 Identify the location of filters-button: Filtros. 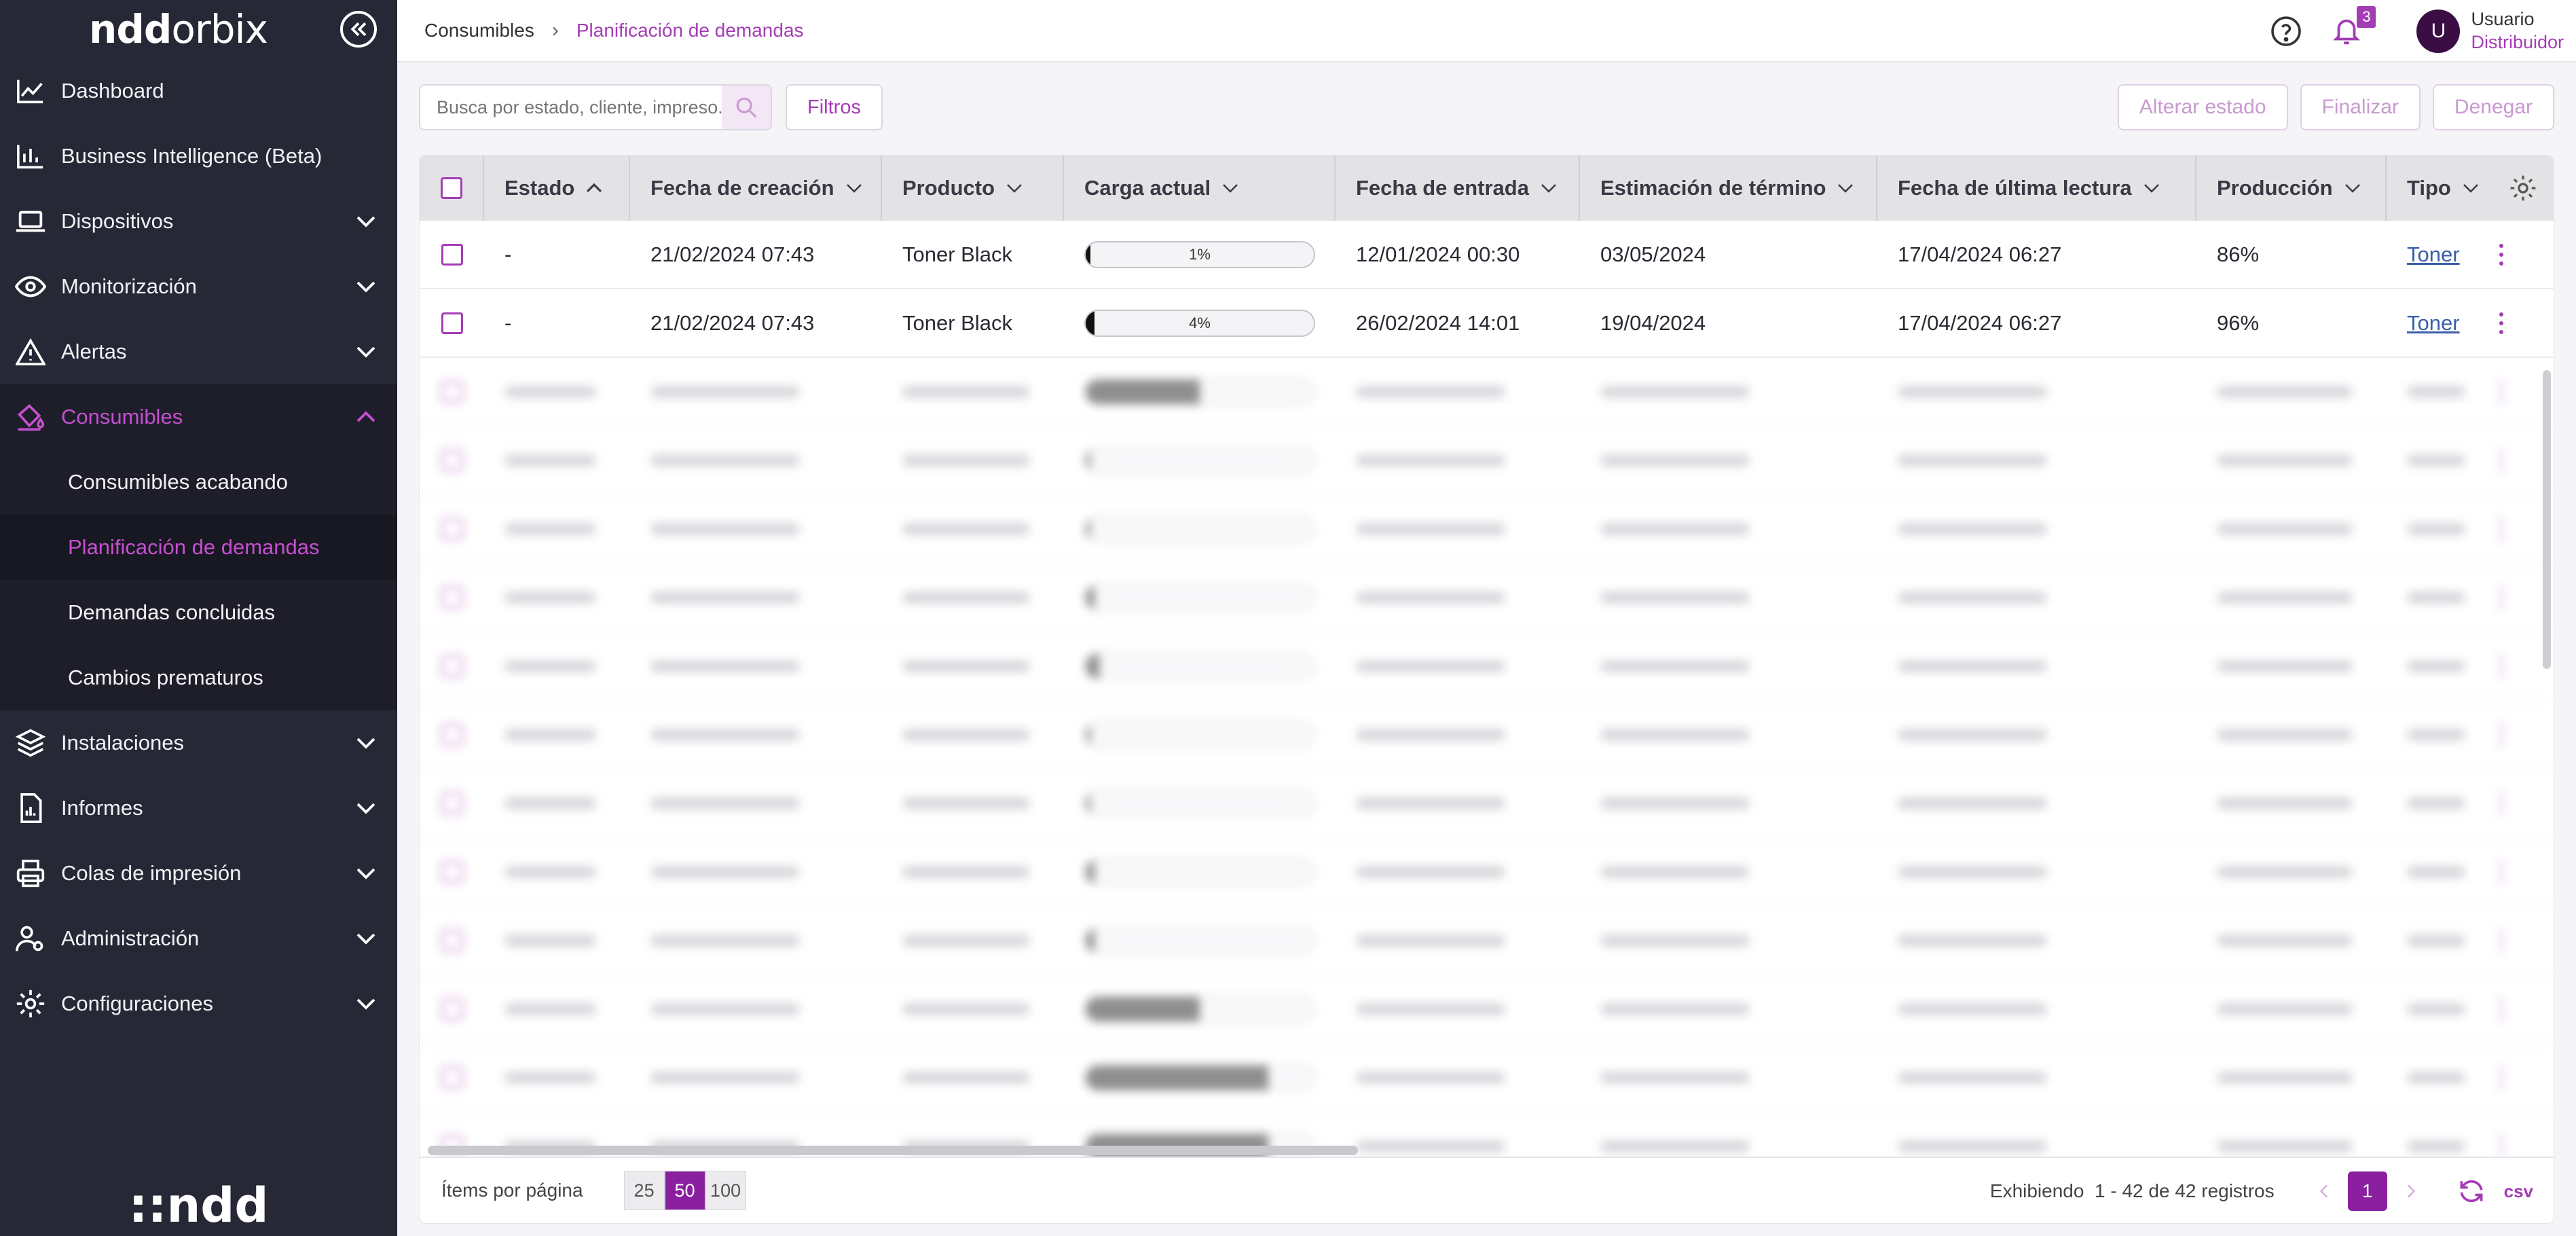
(835, 107).